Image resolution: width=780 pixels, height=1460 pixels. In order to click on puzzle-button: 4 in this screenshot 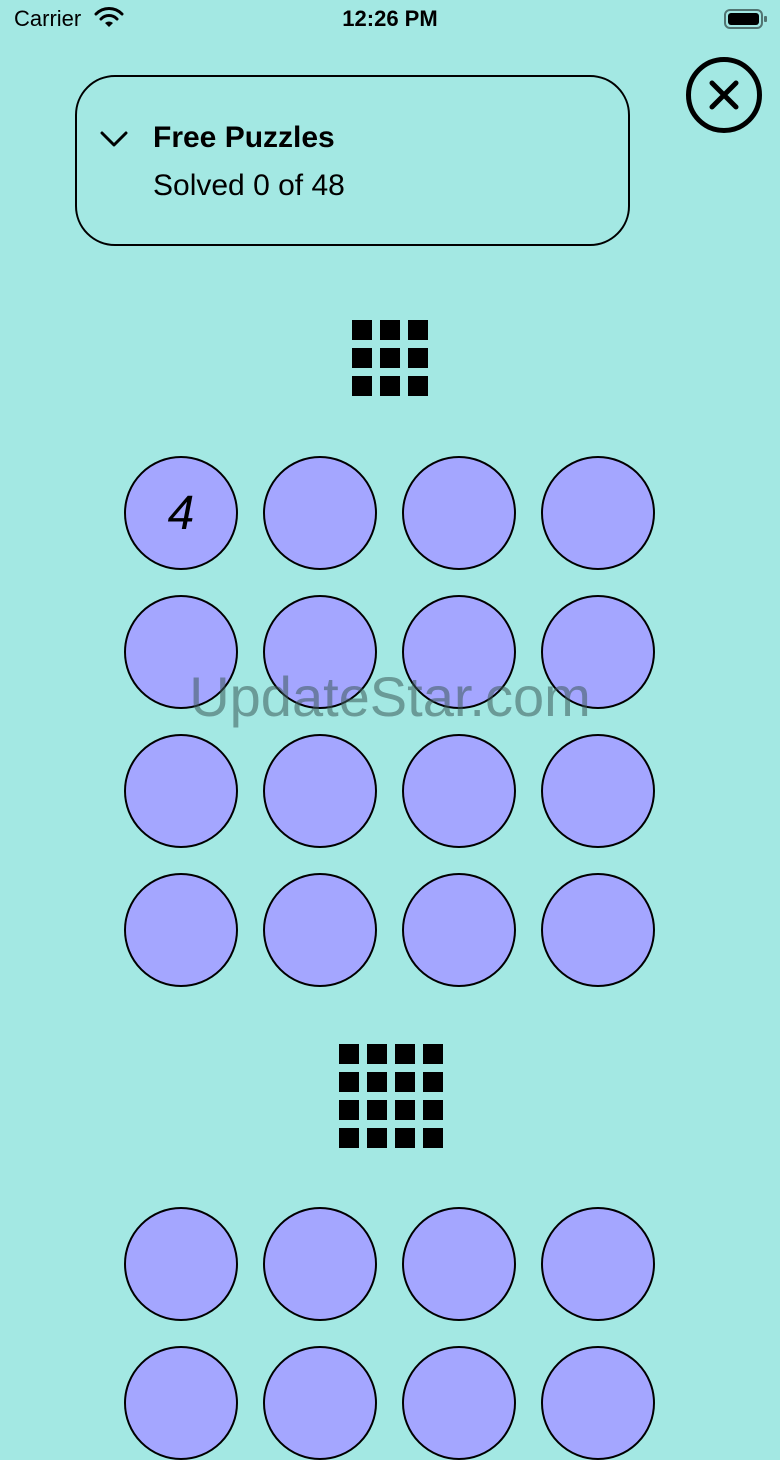, I will do `click(181, 513)`.